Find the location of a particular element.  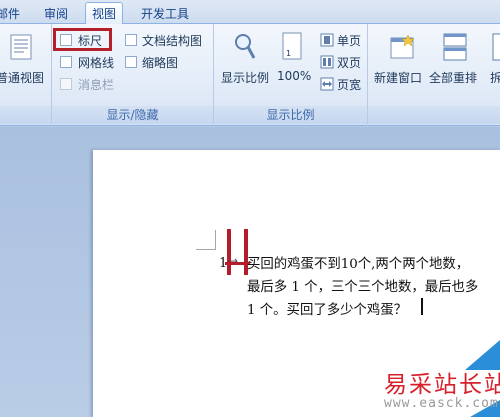

zoom-group: 显示比例 1 100% 单页 双页 页宽 显示比例 is located at coordinates (291, 75).